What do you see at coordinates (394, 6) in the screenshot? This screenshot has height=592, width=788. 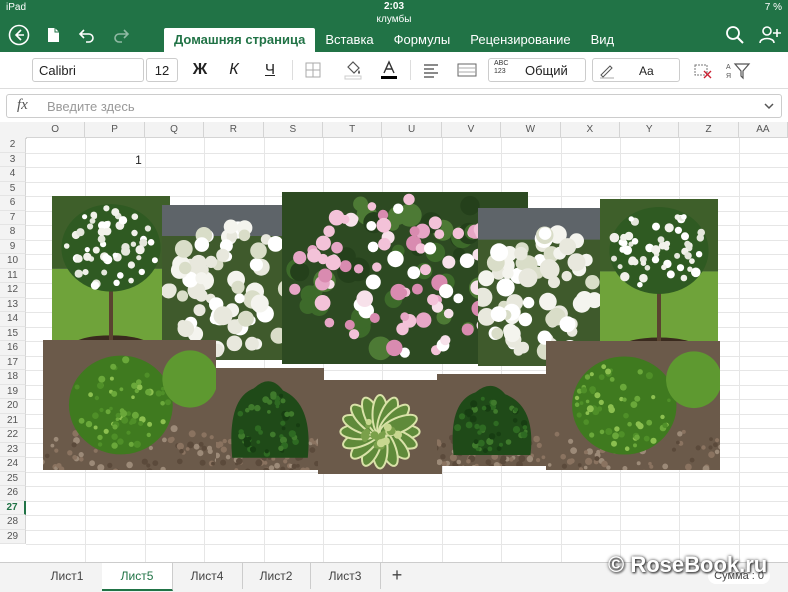 I see `clock: 2:03` at bounding box center [394, 6].